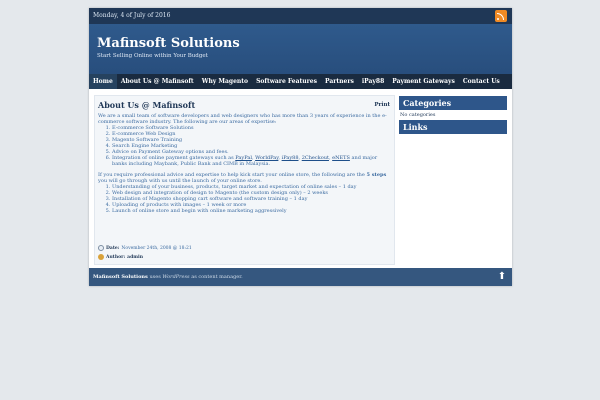 The width and height of the screenshot is (600, 400). What do you see at coordinates (155, 277) in the screenshot?
I see `footer-uses: uses` at bounding box center [155, 277].